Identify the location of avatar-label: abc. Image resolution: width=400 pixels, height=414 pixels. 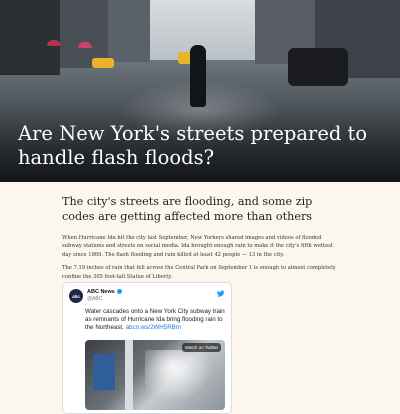
(76, 296).